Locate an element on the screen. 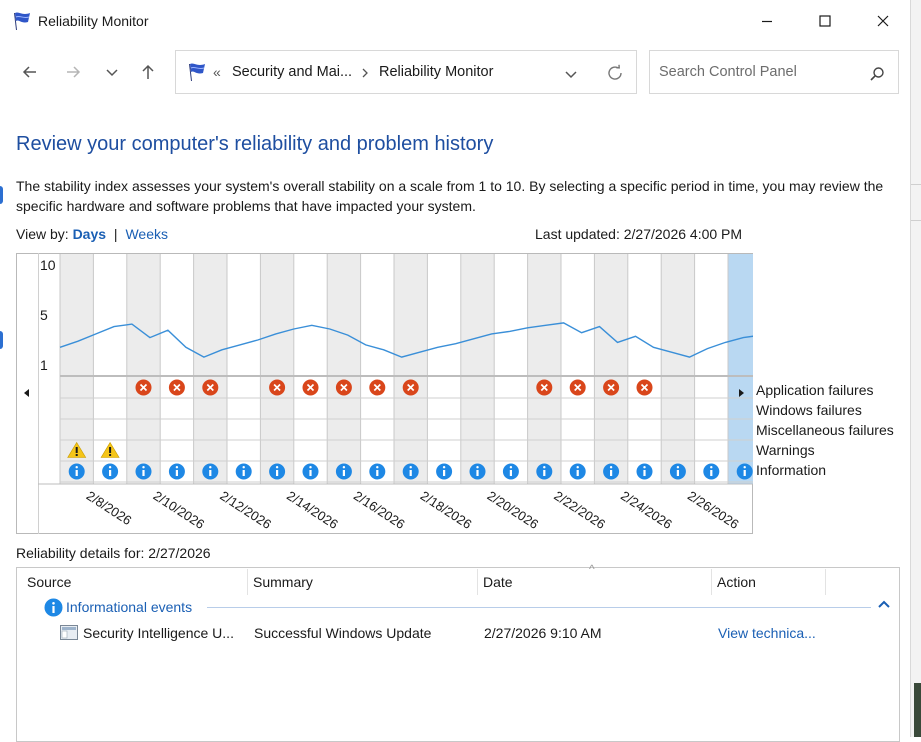  search-box is located at coordinates (774, 72).